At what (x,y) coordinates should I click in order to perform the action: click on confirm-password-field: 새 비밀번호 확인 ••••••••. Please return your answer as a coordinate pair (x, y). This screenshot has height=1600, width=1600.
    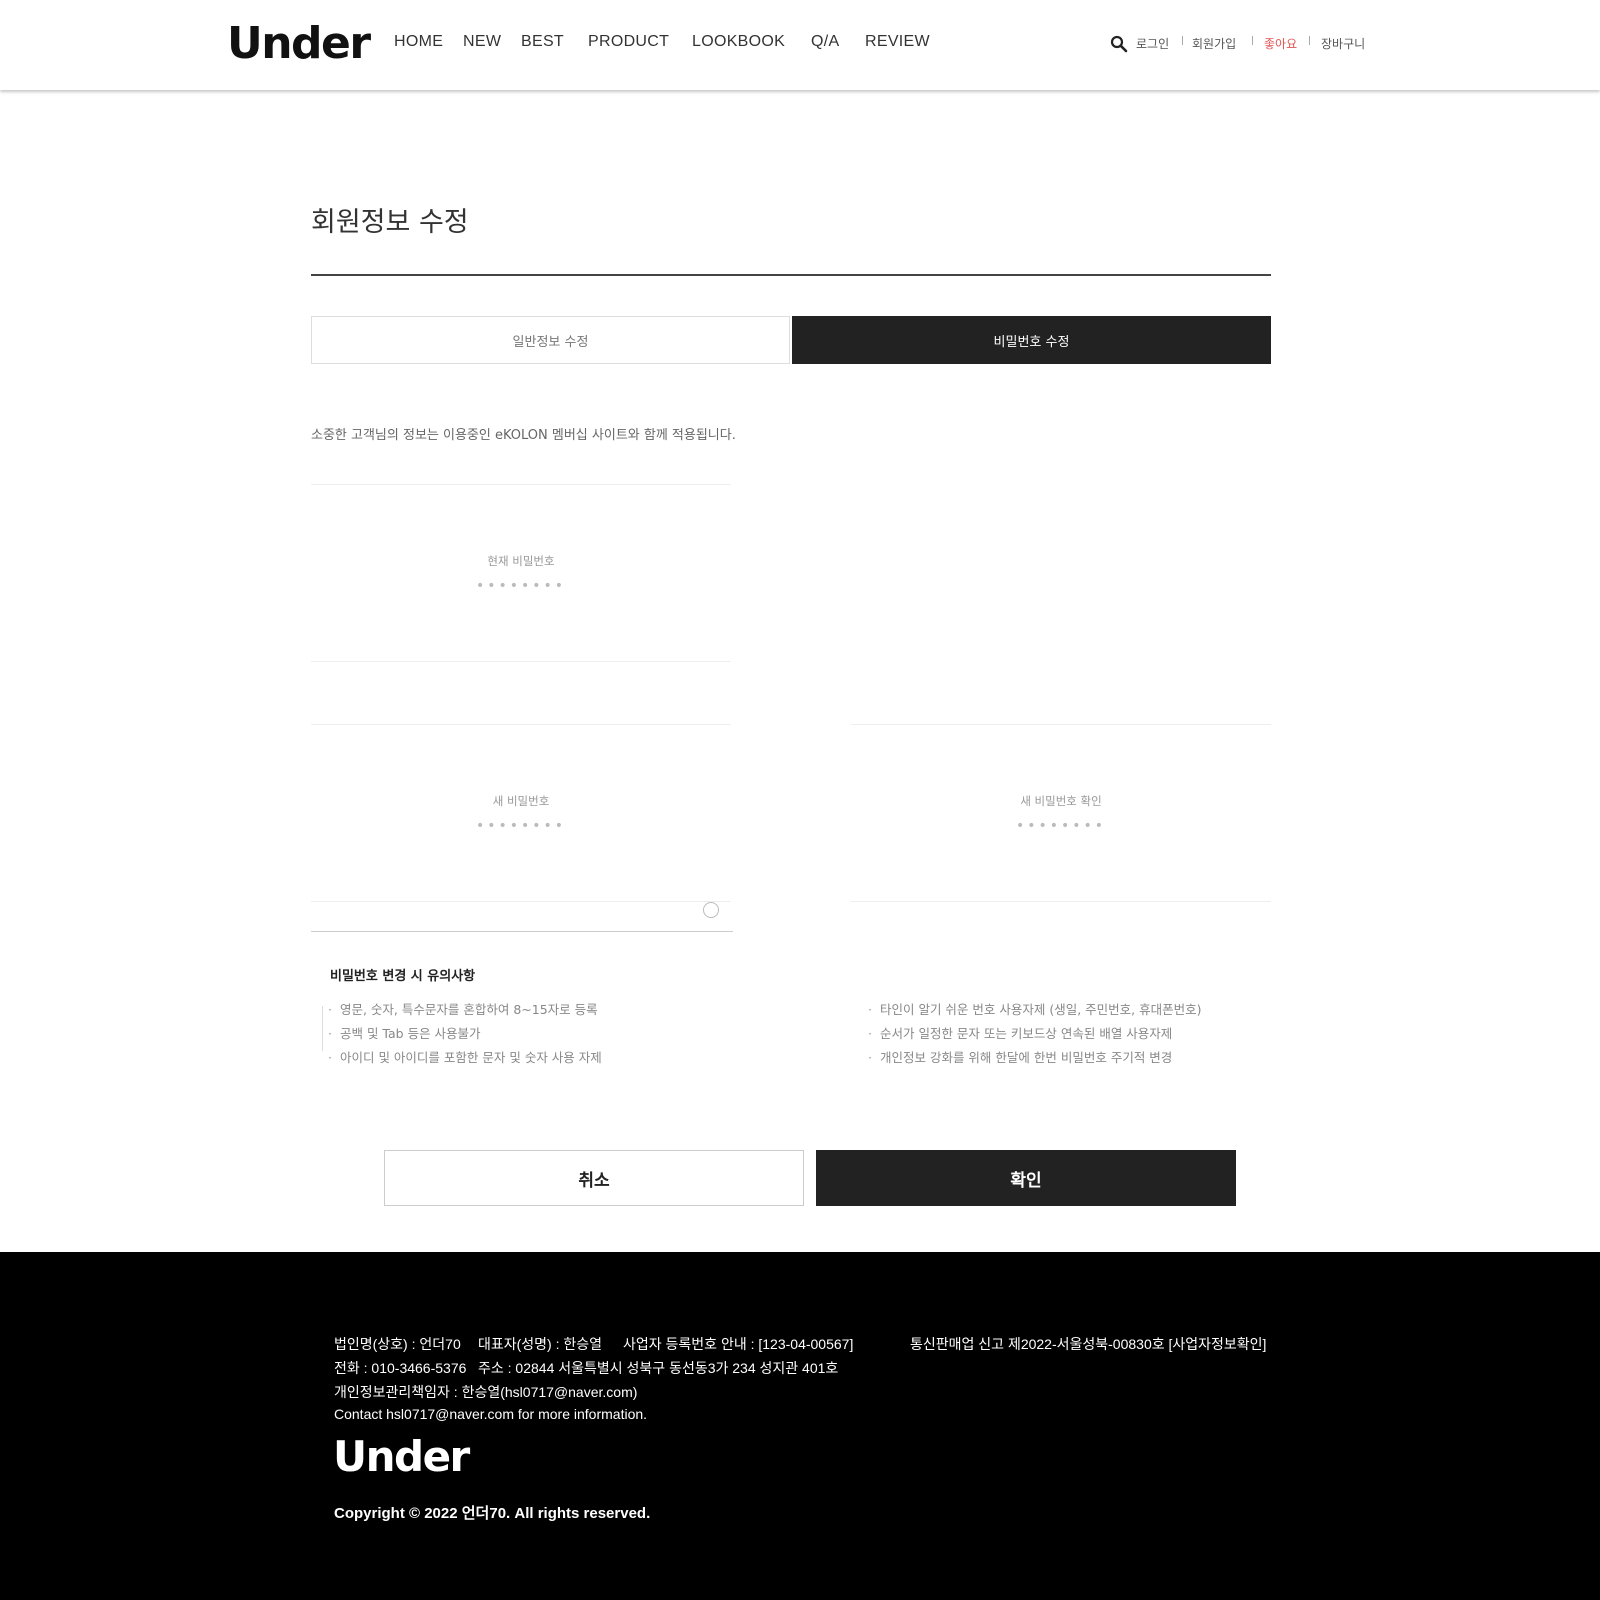
    Looking at the image, I should click on (1061, 813).